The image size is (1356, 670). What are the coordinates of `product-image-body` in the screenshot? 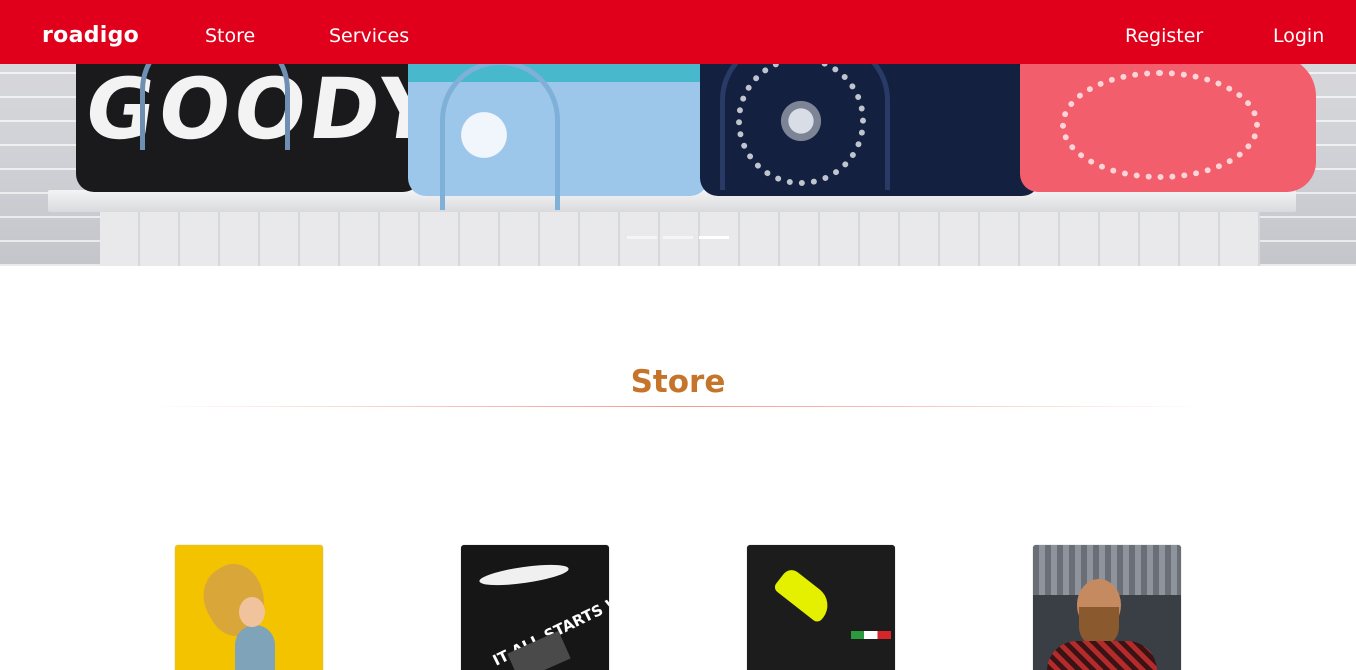 It's located at (255, 647).